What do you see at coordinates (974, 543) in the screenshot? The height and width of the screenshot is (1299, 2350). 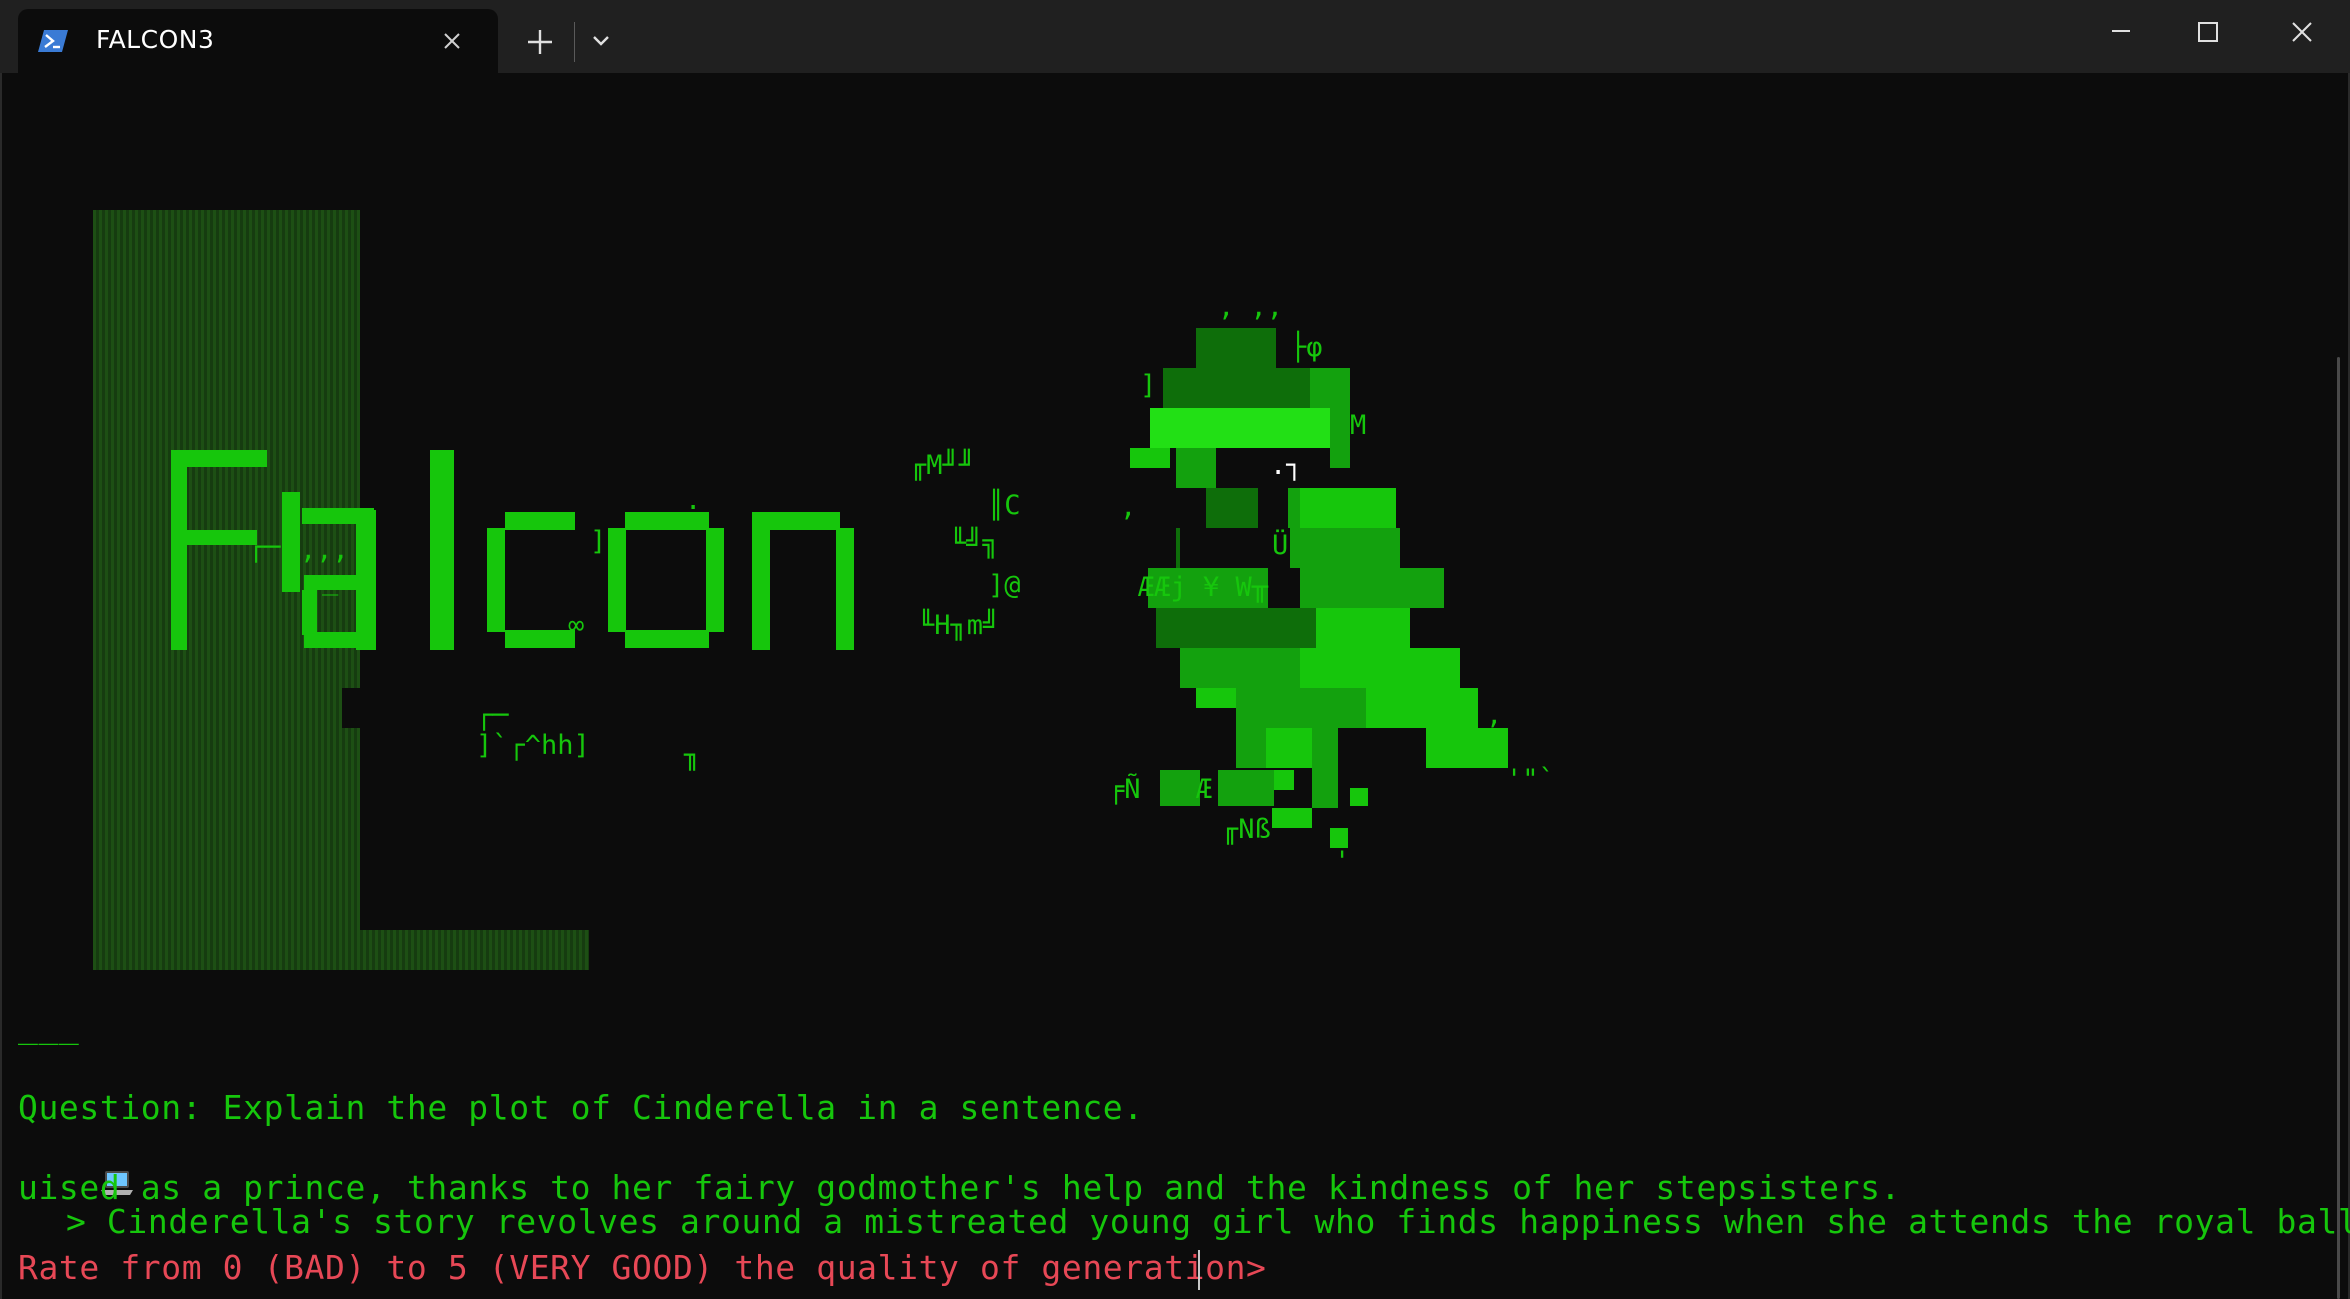 I see `ascii-glyph-box-2: ╙╝╗` at bounding box center [974, 543].